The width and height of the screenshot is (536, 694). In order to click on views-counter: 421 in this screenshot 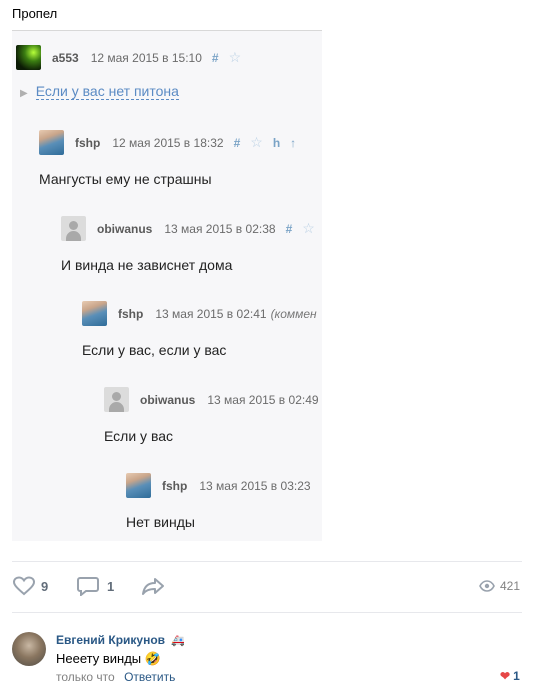, I will do `click(499, 586)`.